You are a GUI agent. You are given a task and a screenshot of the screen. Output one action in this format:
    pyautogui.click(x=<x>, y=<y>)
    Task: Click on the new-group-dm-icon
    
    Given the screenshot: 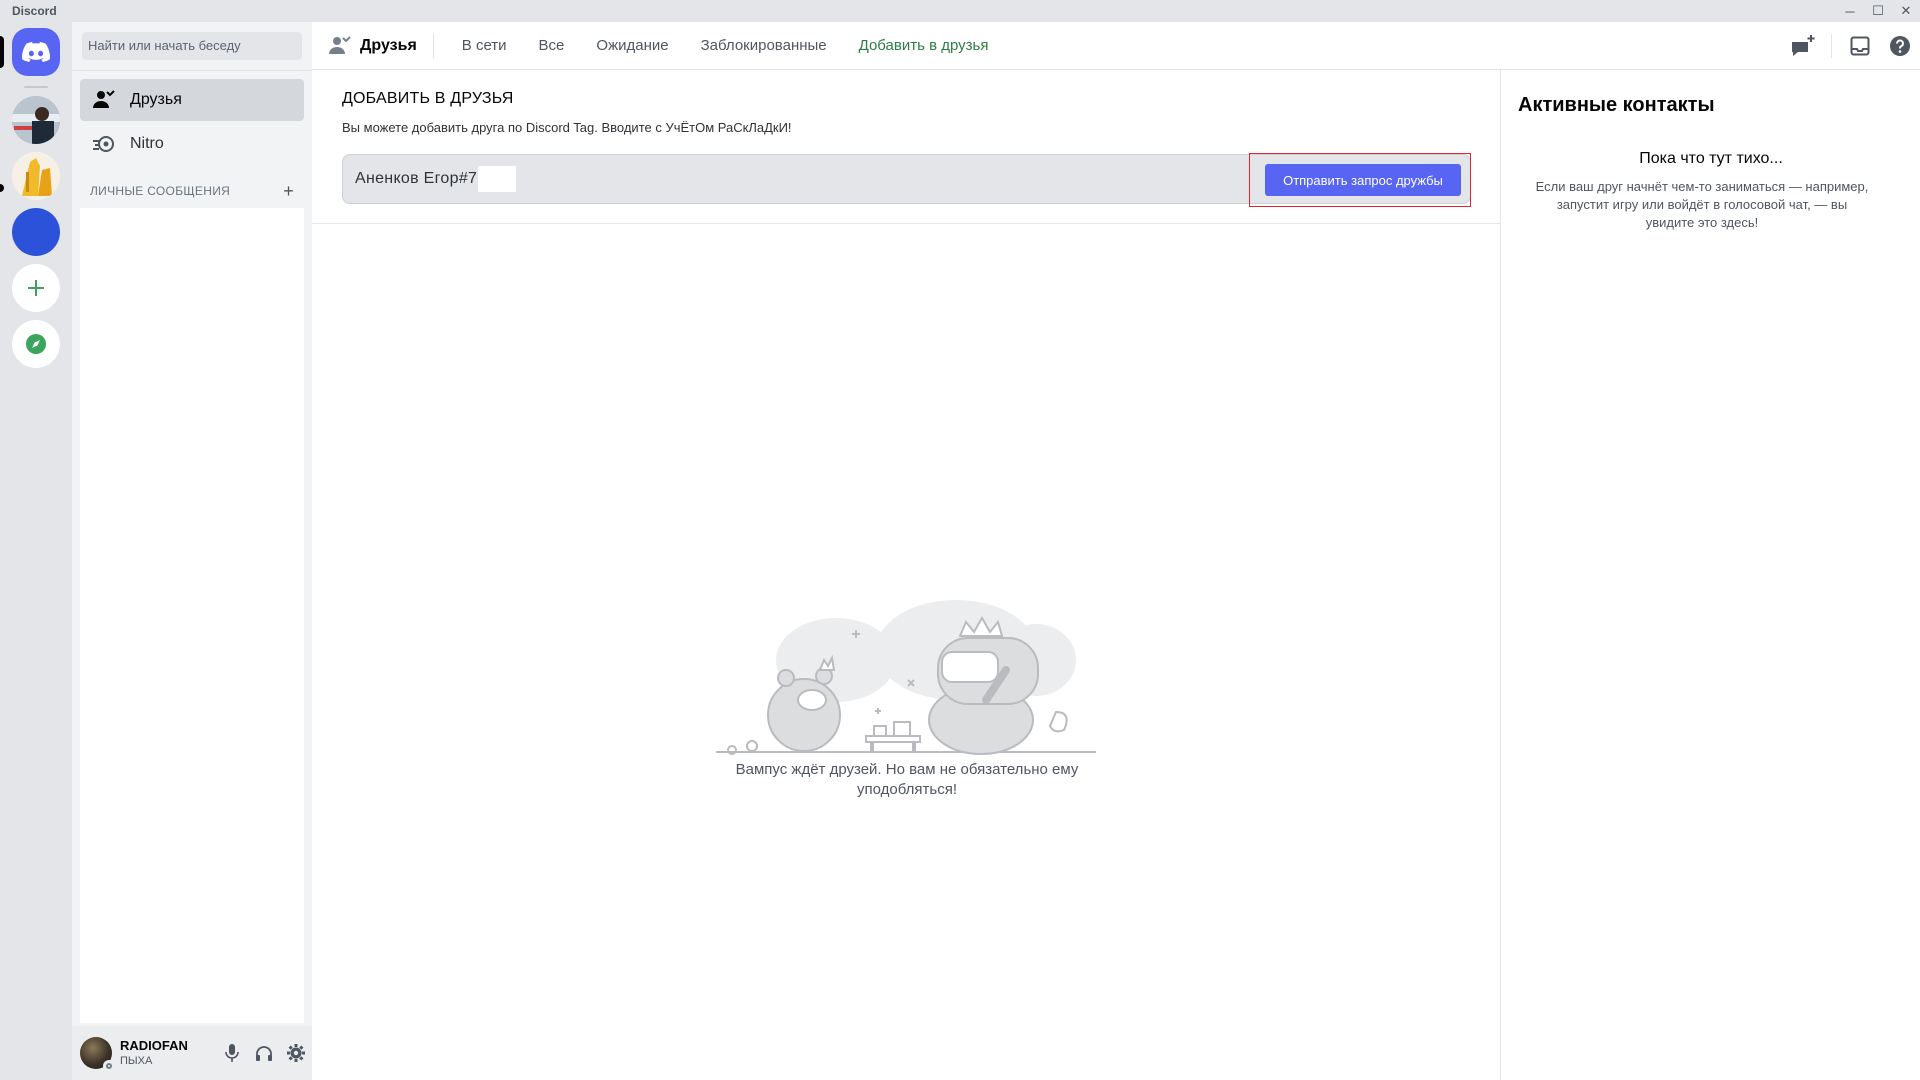 What is the action you would take?
    pyautogui.click(x=1803, y=45)
    